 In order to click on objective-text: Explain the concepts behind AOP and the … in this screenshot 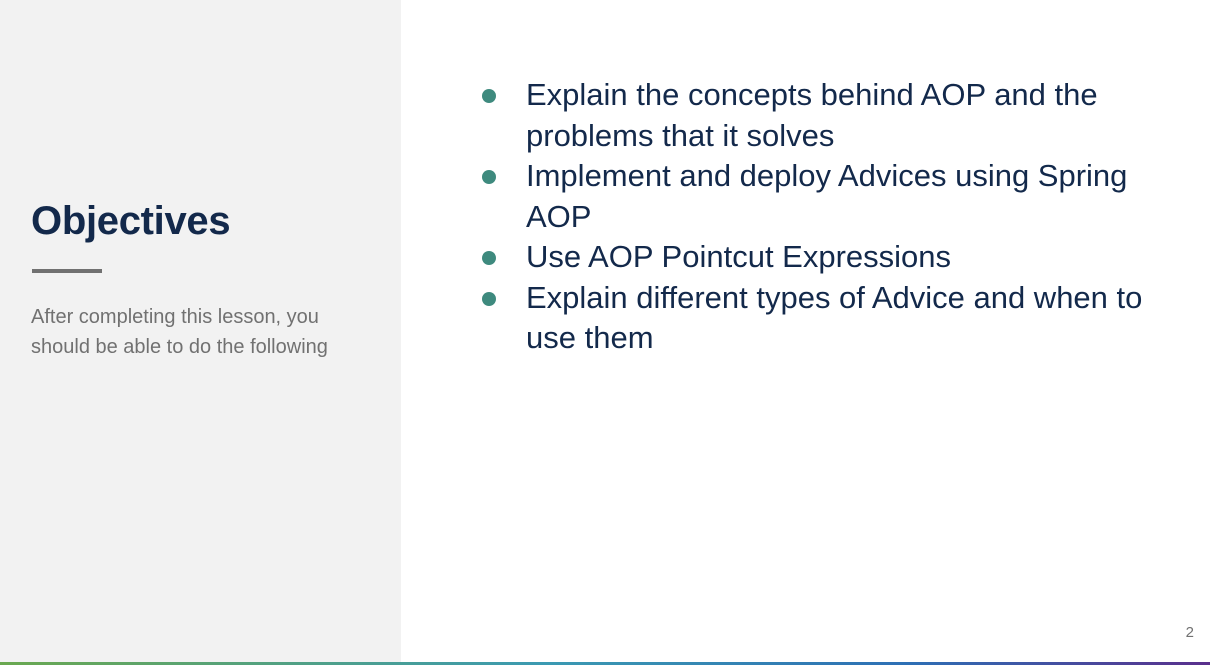, I will do `click(812, 115)`.